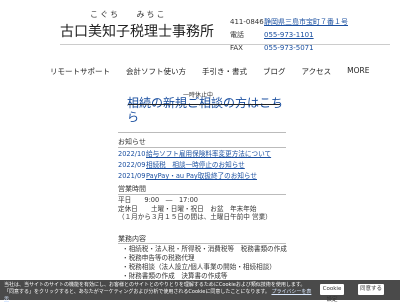  What do you see at coordinates (237, 35) in the screenshot?
I see `tel-label: 電話` at bounding box center [237, 35].